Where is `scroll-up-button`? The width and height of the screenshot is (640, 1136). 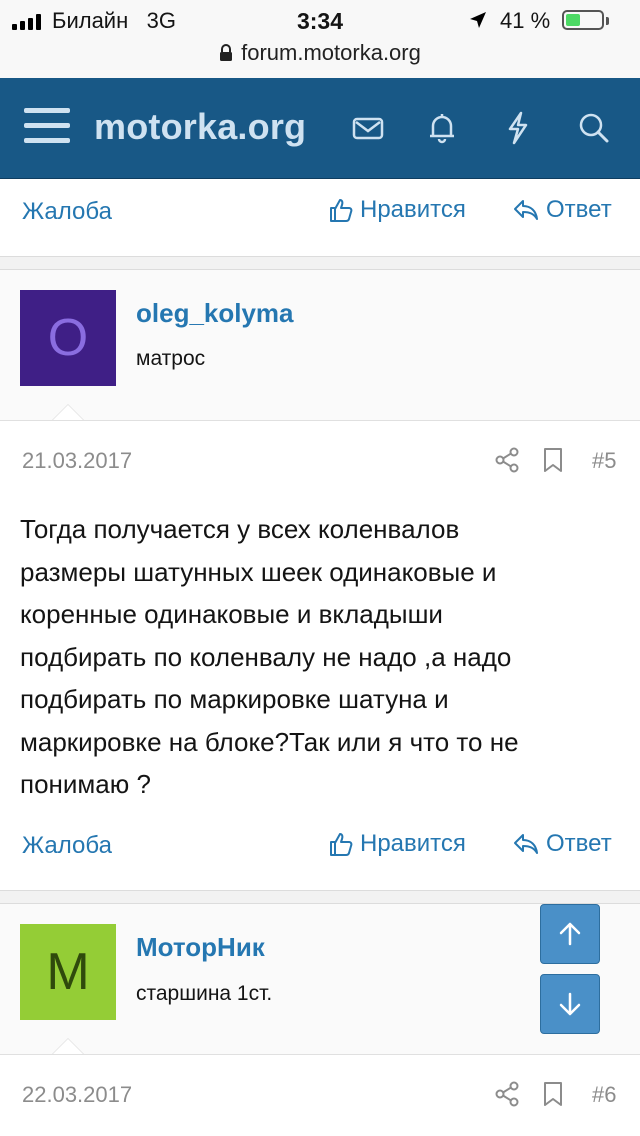 scroll-up-button is located at coordinates (570, 934).